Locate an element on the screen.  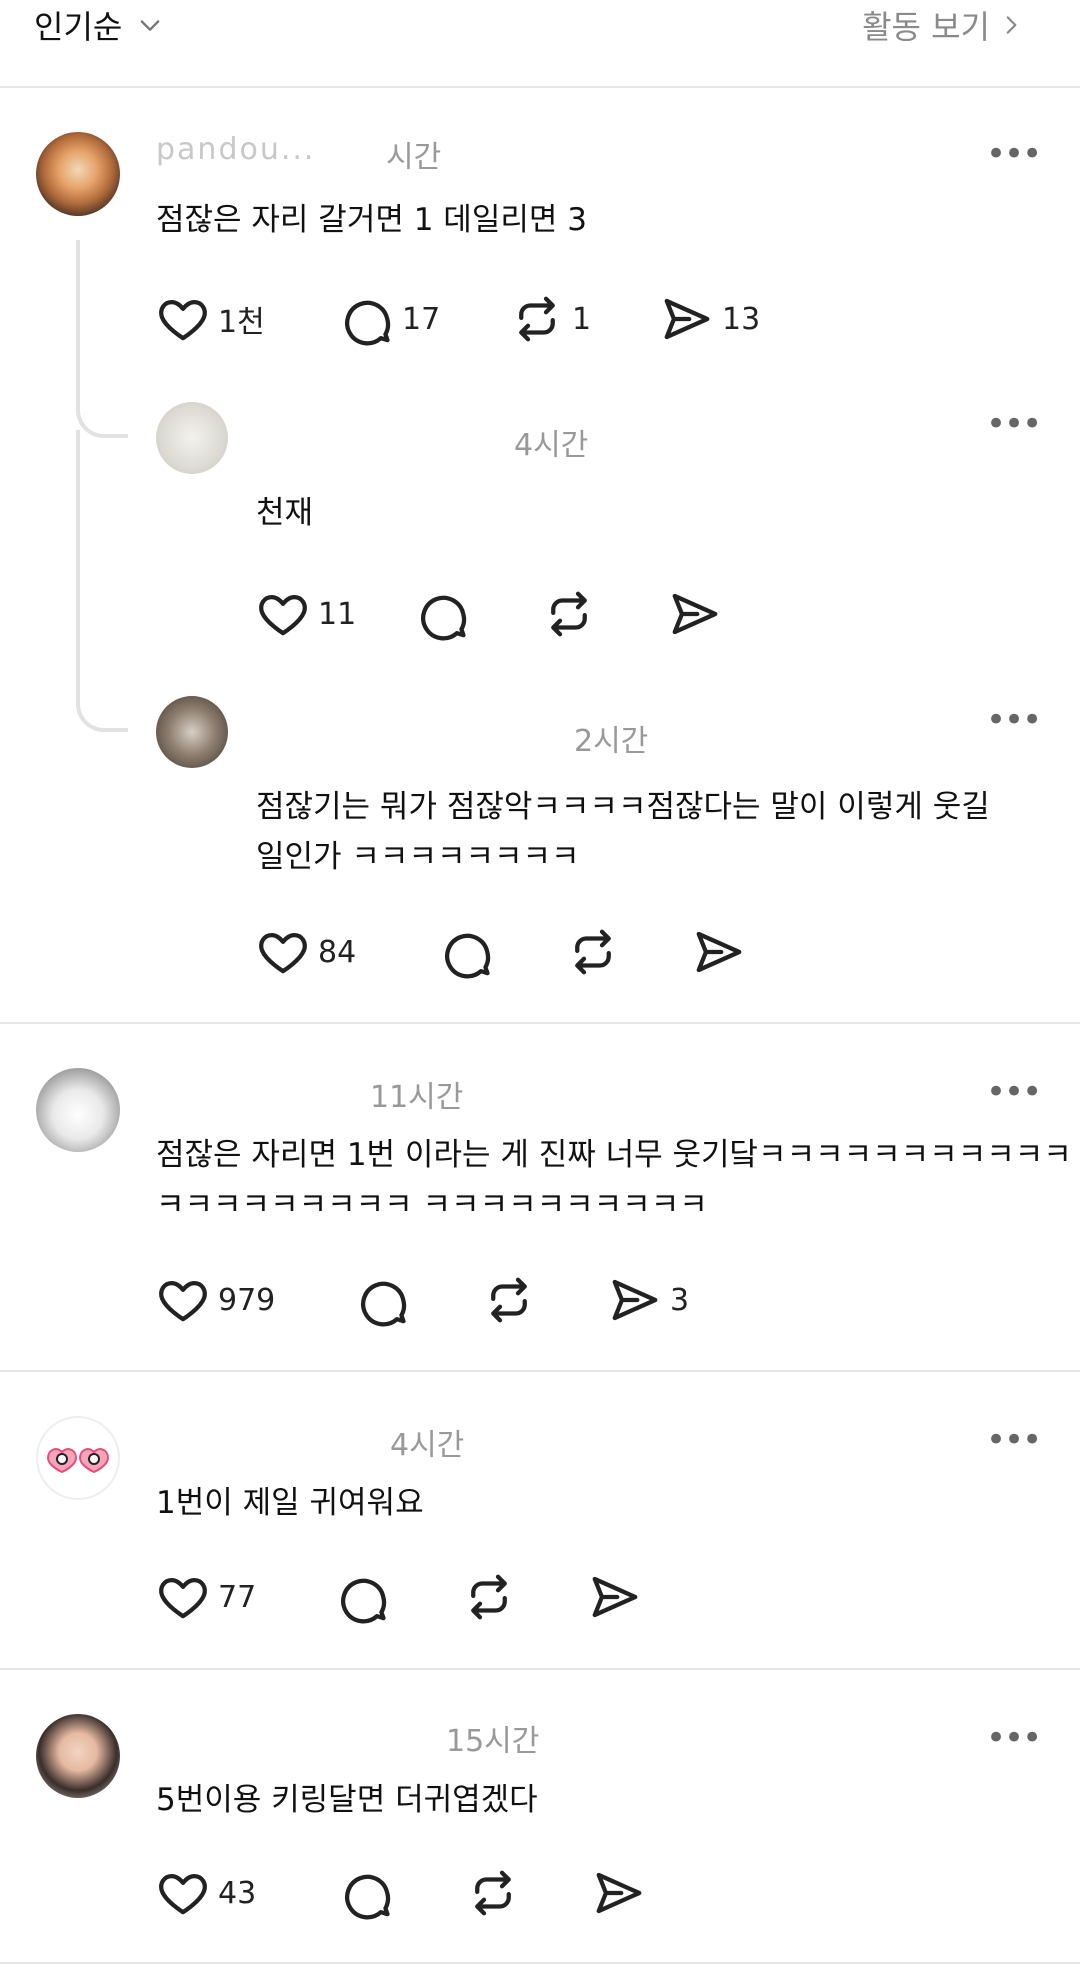
share-button: 13 is located at coordinates (710, 319).